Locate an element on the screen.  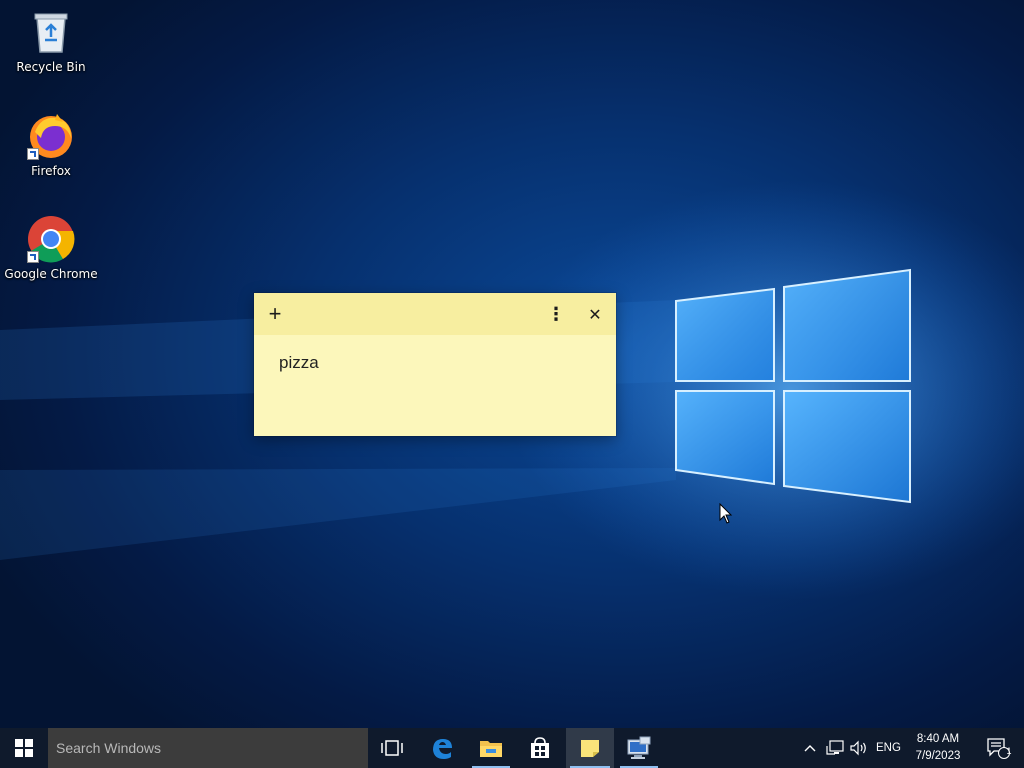
task-view-button is located at coordinates (392, 748).